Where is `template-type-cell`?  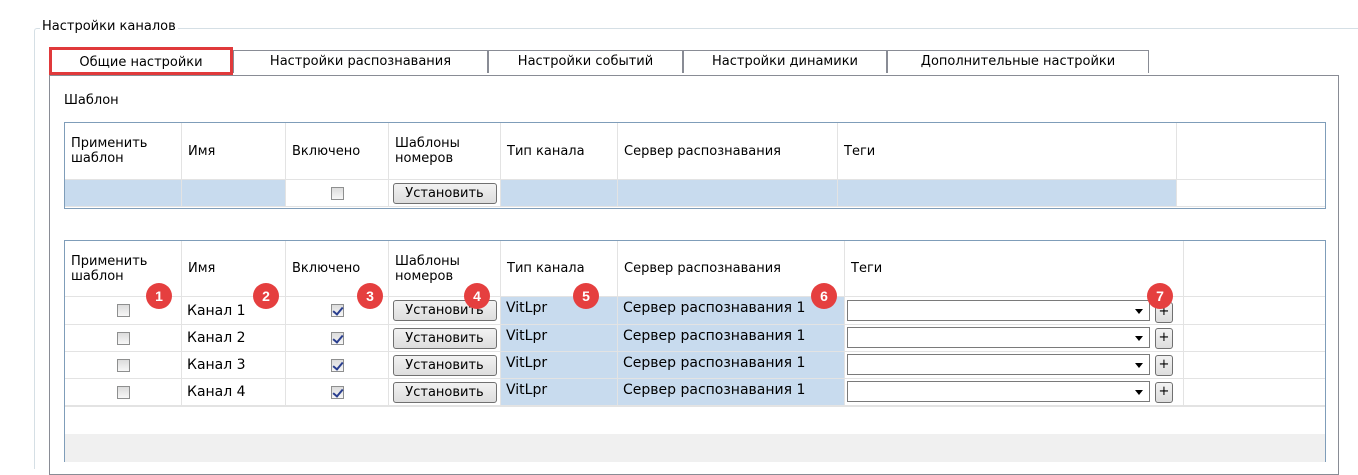 template-type-cell is located at coordinates (559, 193).